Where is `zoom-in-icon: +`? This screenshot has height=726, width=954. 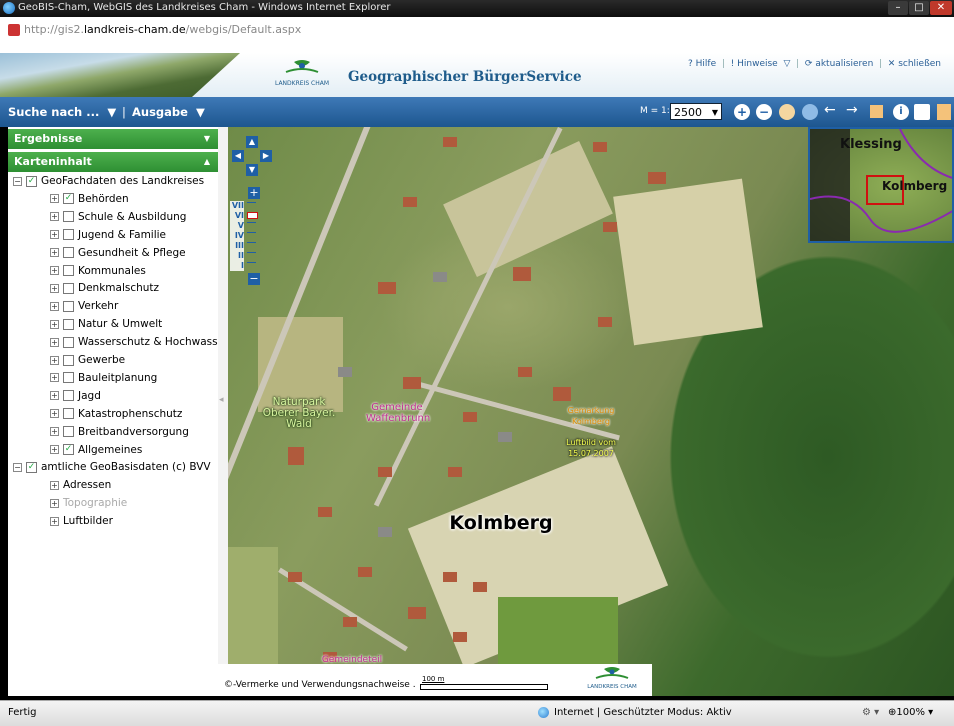 zoom-in-icon: + is located at coordinates (742, 112).